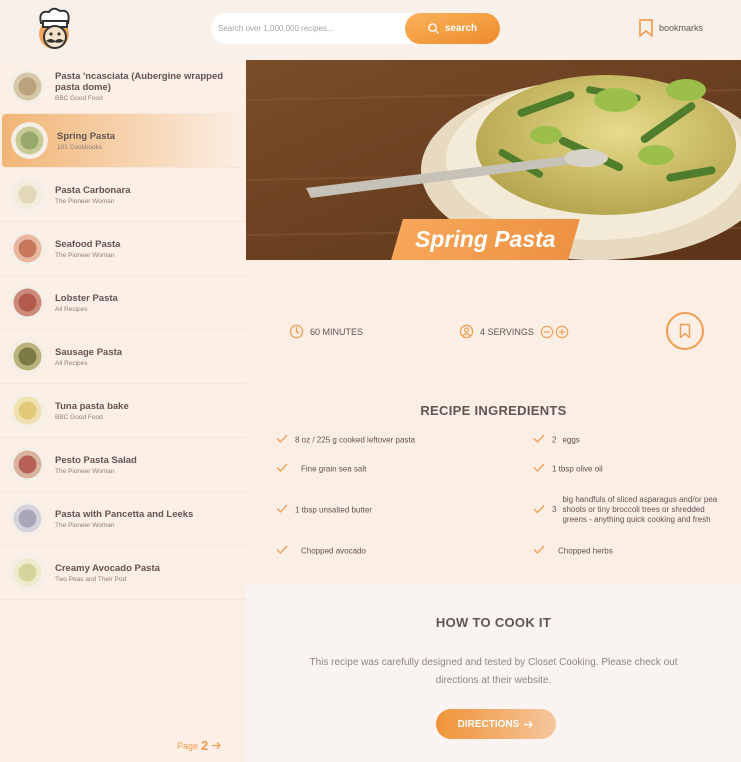 The width and height of the screenshot is (741, 762). What do you see at coordinates (488, 724) in the screenshot?
I see `directions-label: DIRECTIONS` at bounding box center [488, 724].